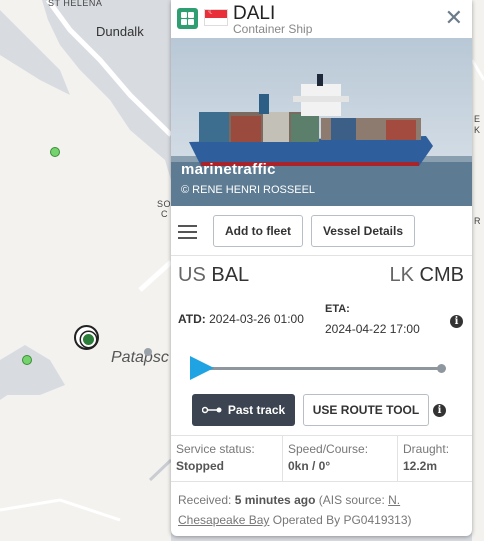  I want to click on track-buttons: Past track USE ROUTE TOOL i, so click(321, 412).